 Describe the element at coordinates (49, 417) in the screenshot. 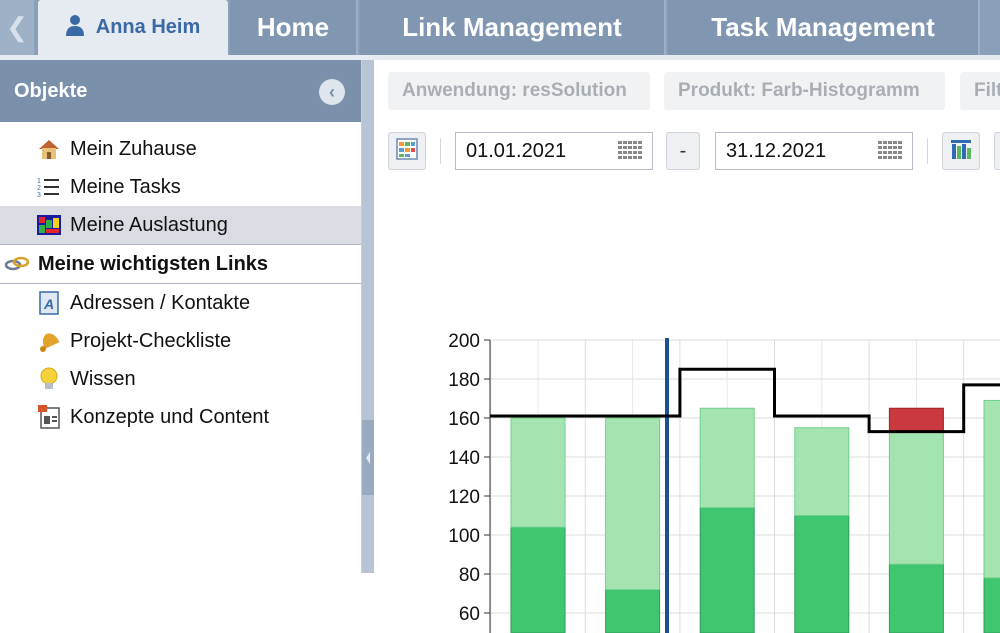

I see `document-icon` at that location.